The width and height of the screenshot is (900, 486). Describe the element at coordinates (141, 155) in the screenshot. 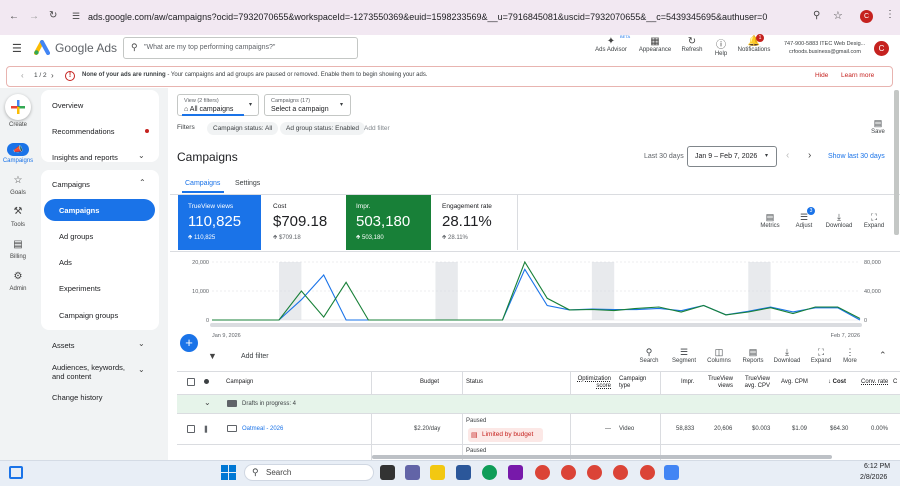

I see `insights-chevron-down-icon: ⌄` at that location.